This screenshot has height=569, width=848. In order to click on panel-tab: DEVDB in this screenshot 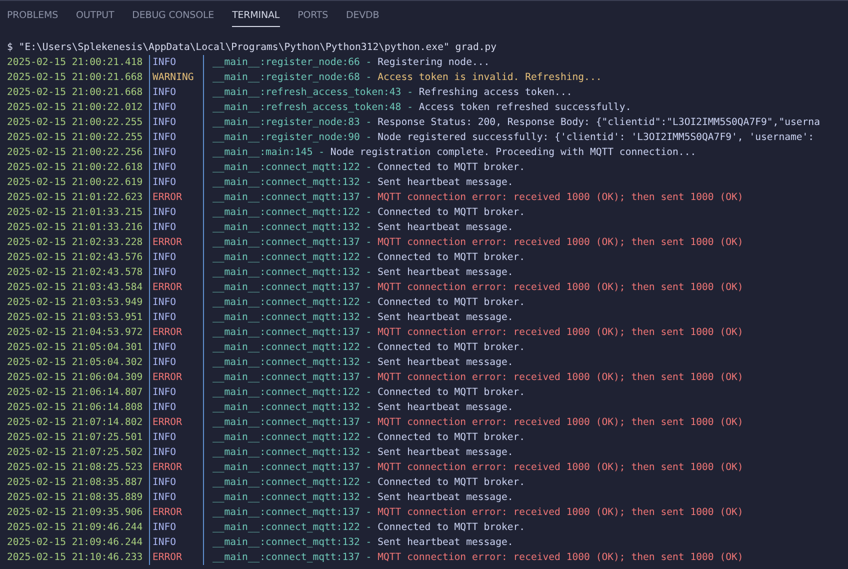, I will do `click(363, 18)`.